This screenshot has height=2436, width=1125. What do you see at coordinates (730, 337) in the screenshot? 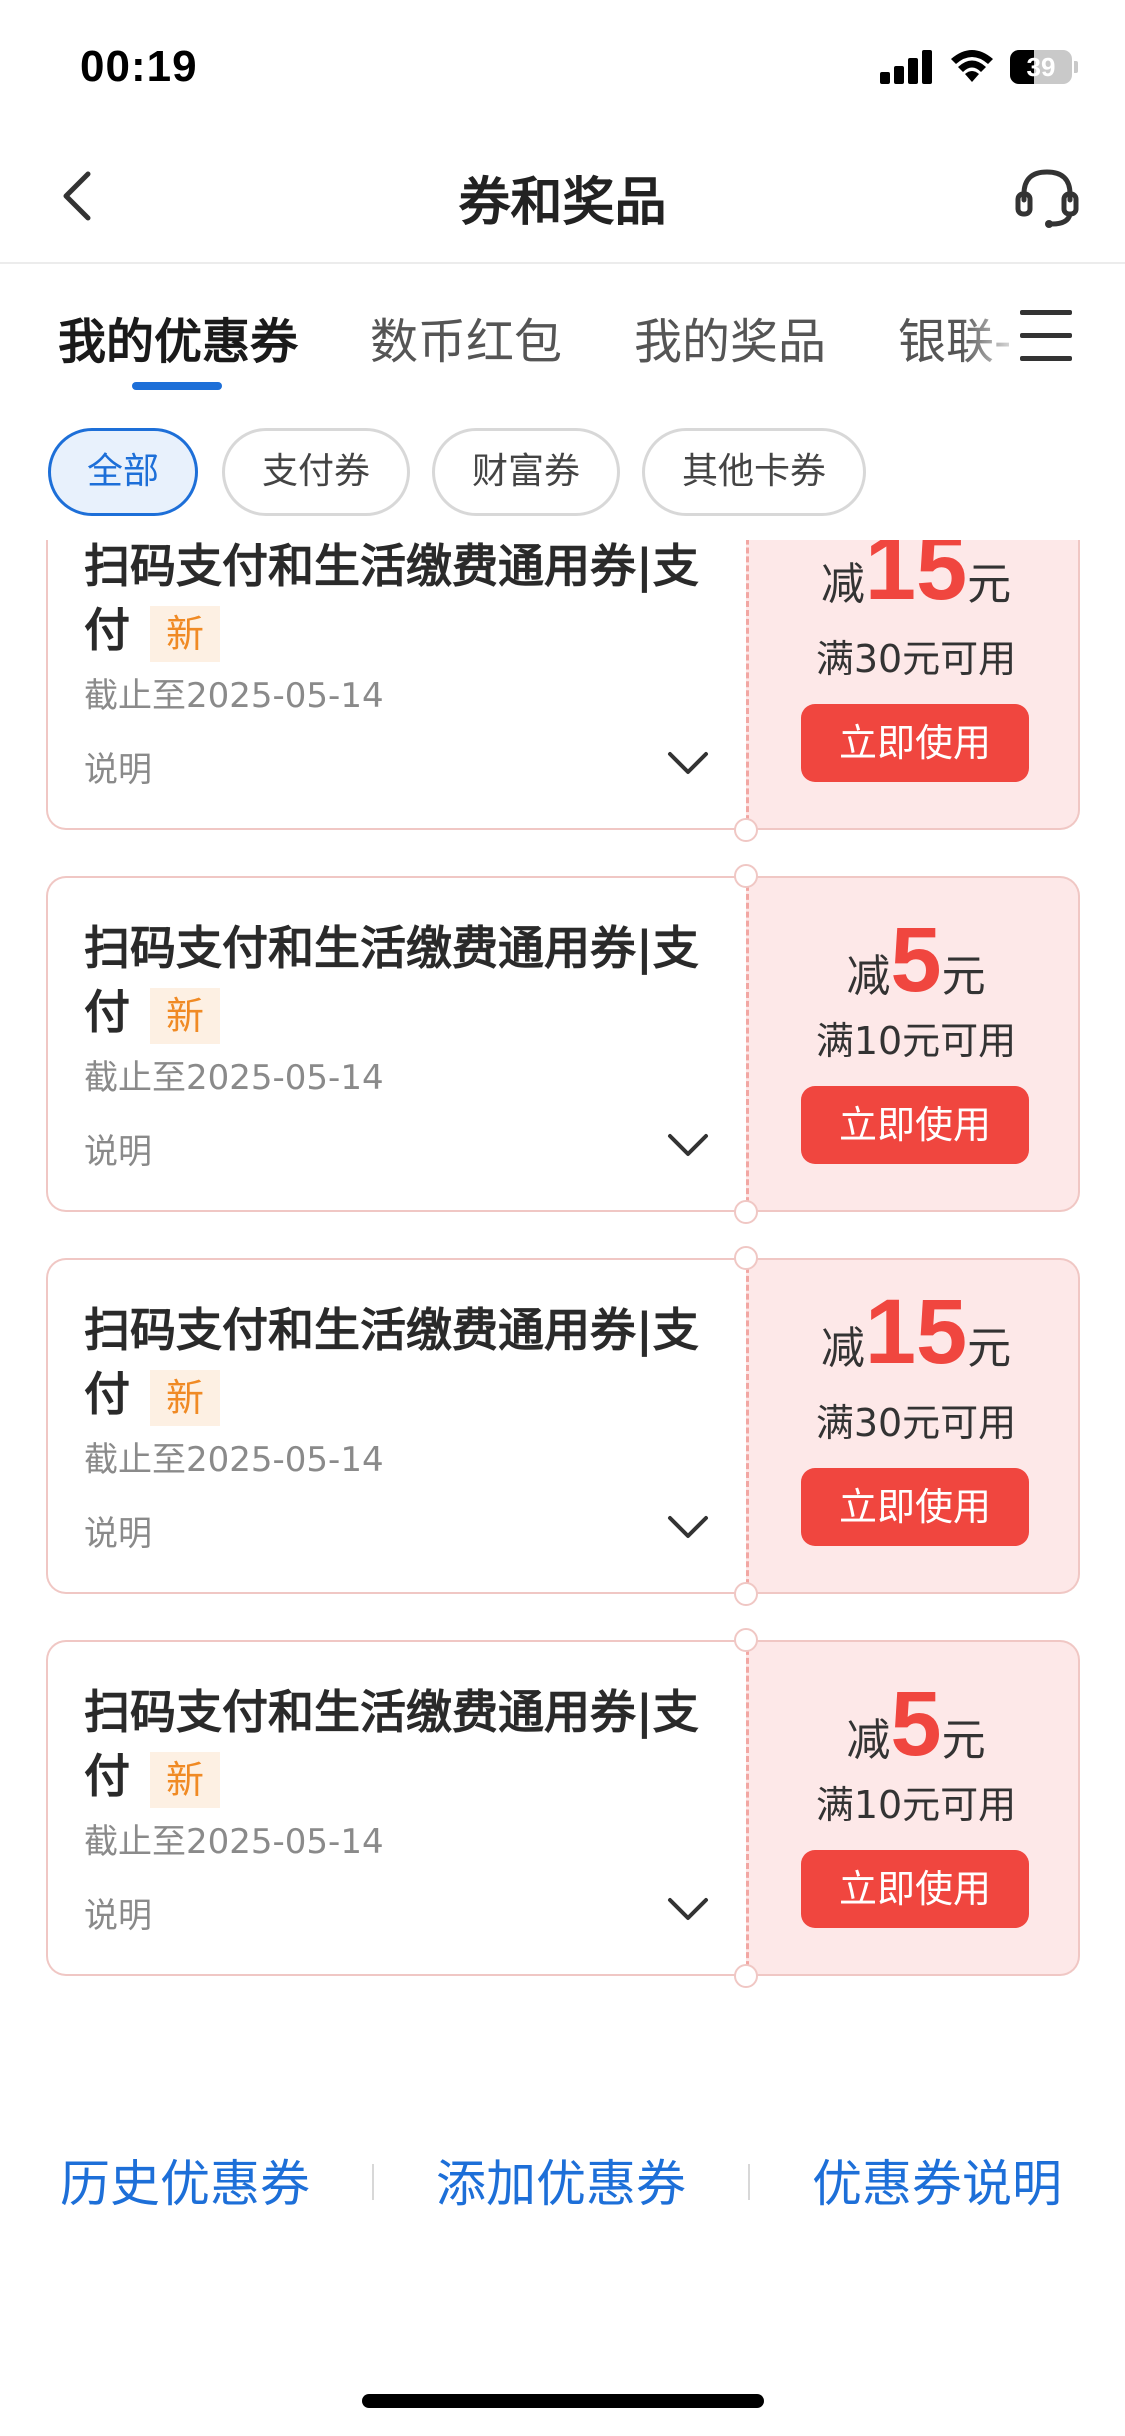
I see `tab-my-prizes: 我的奖品` at bounding box center [730, 337].